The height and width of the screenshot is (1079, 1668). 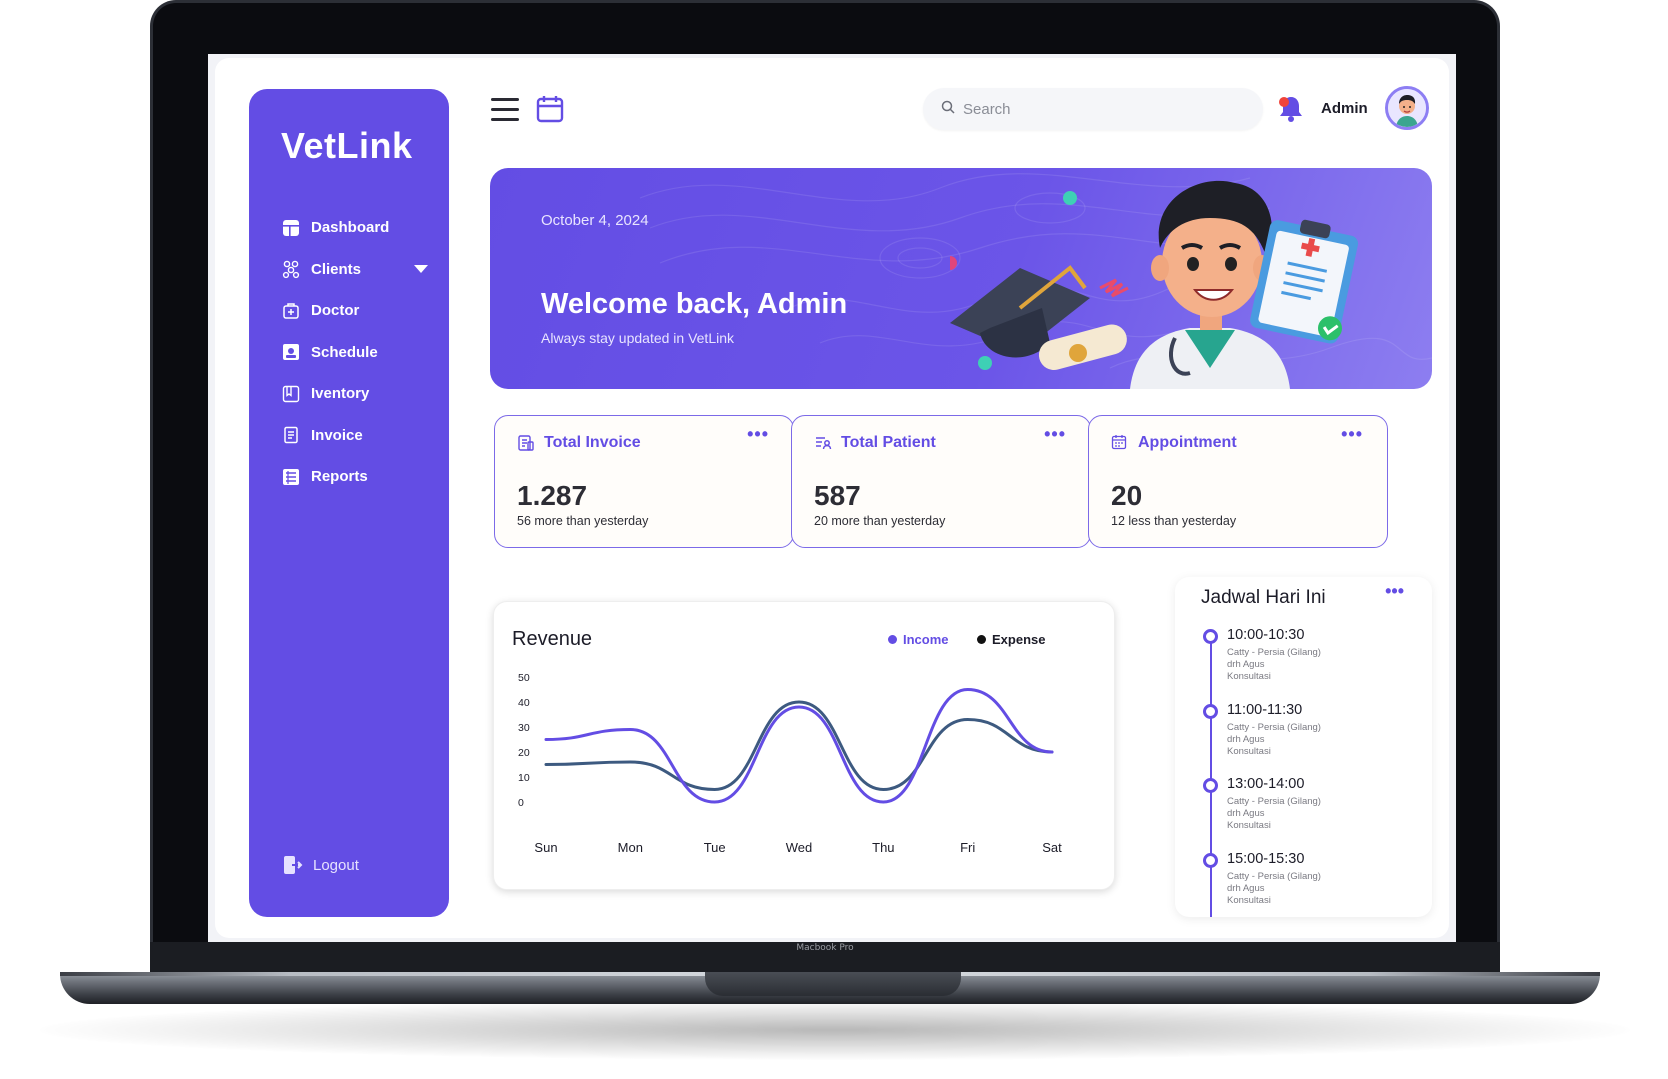 I want to click on revenue-line-chart: 0 10 20 30 40 50 Sun Mon Tue Wed Thu Fri Sat, so click(x=790, y=763).